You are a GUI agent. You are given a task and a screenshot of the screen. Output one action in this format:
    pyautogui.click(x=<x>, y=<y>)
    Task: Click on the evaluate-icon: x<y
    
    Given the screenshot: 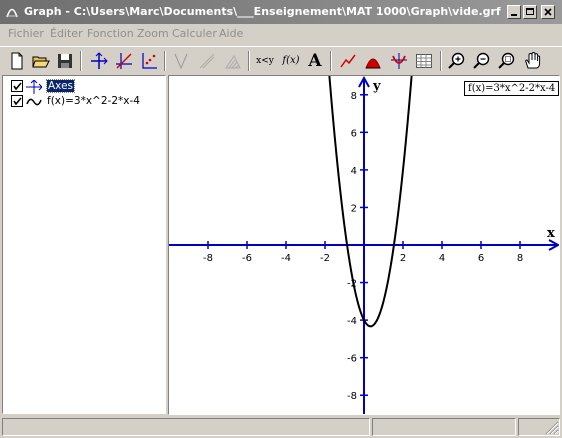 What is the action you would take?
    pyautogui.click(x=265, y=61)
    